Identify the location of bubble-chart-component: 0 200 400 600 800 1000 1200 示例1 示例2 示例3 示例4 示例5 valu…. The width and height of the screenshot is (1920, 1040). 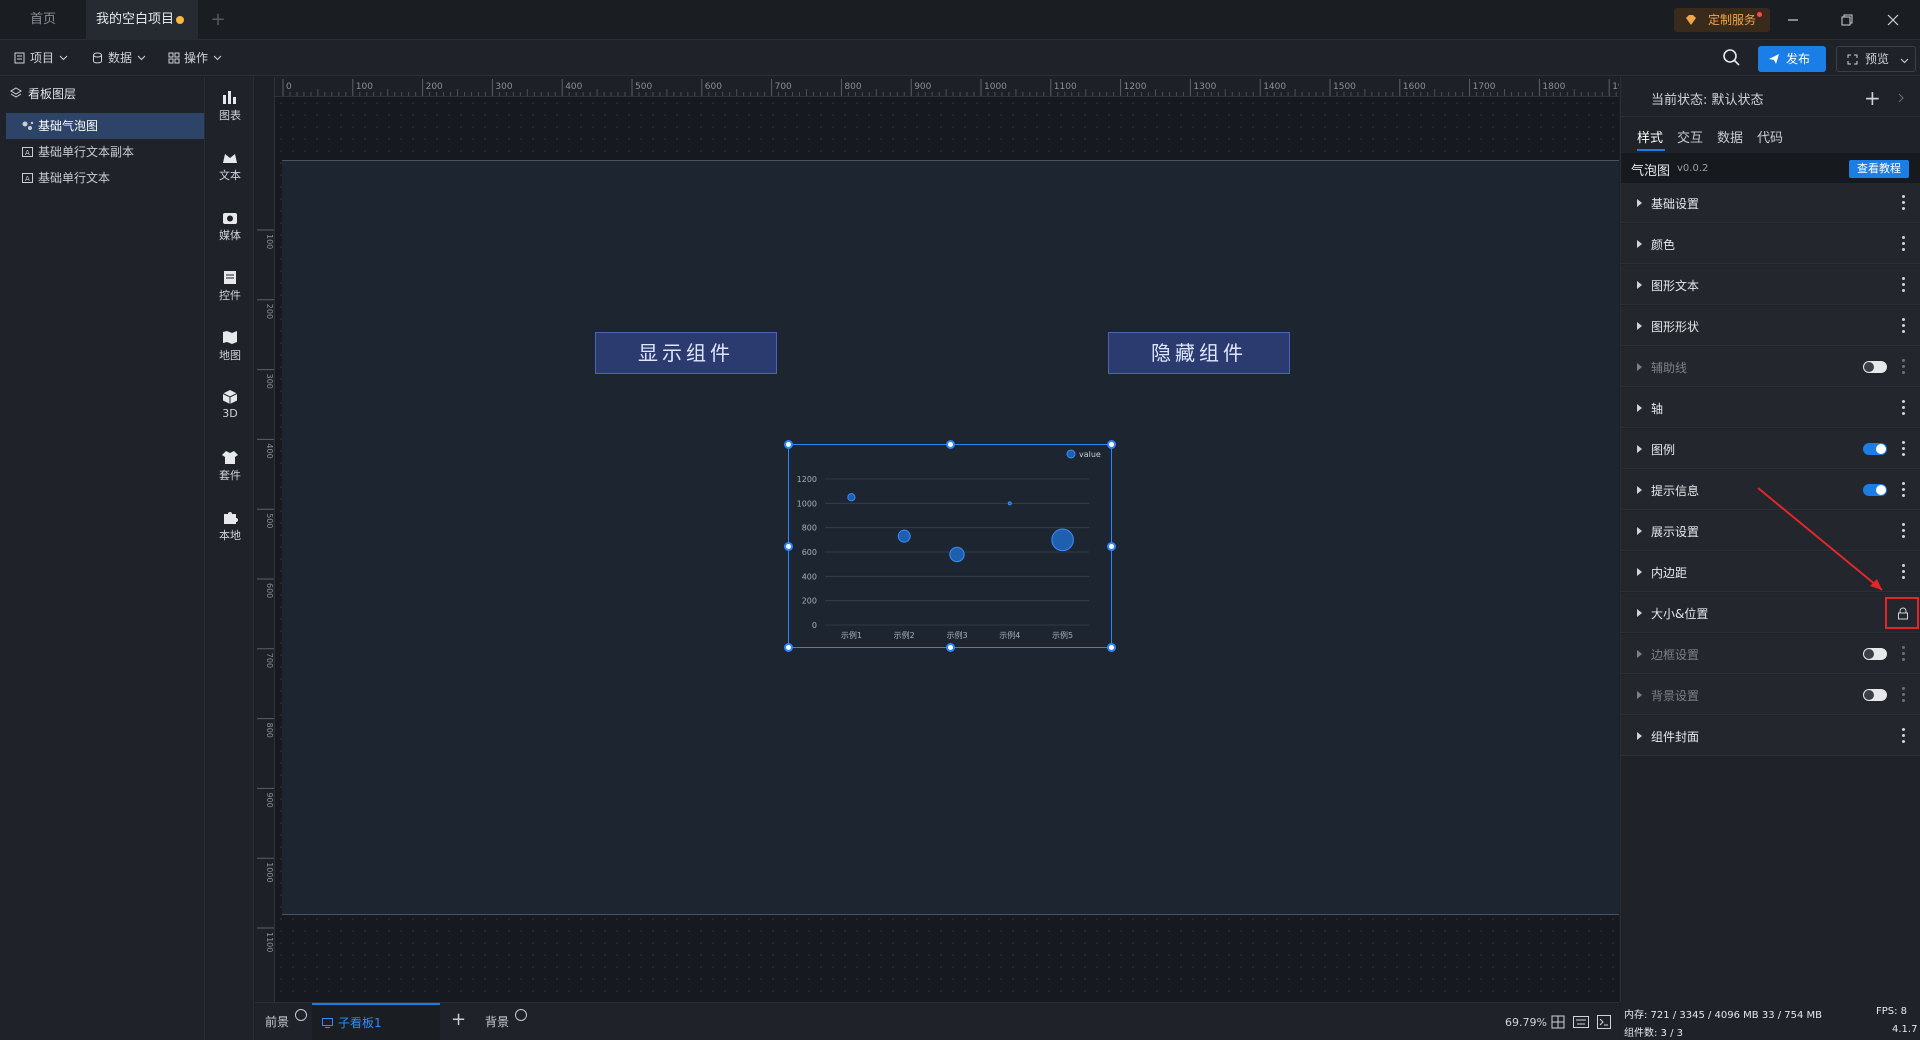
(950, 546).